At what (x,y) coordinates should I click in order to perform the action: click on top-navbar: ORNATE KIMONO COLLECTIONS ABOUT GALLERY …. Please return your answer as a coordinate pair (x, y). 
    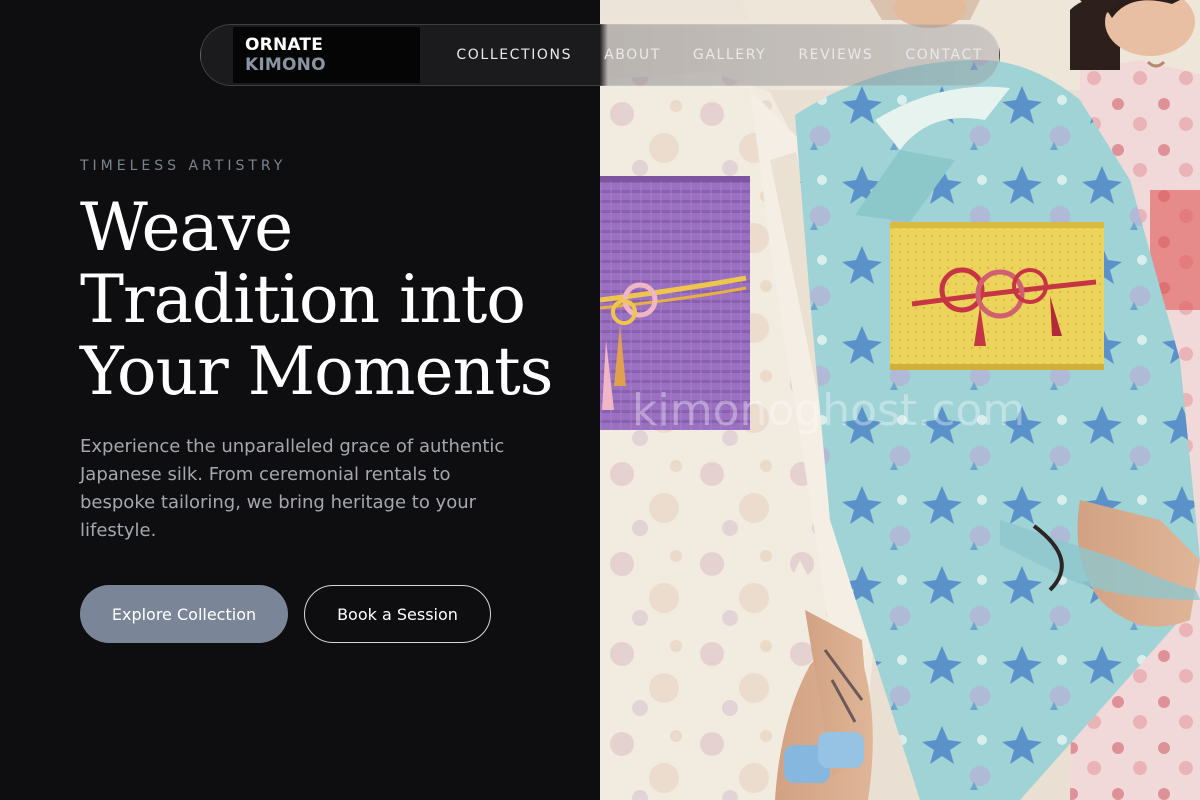
    Looking at the image, I should click on (600, 55).